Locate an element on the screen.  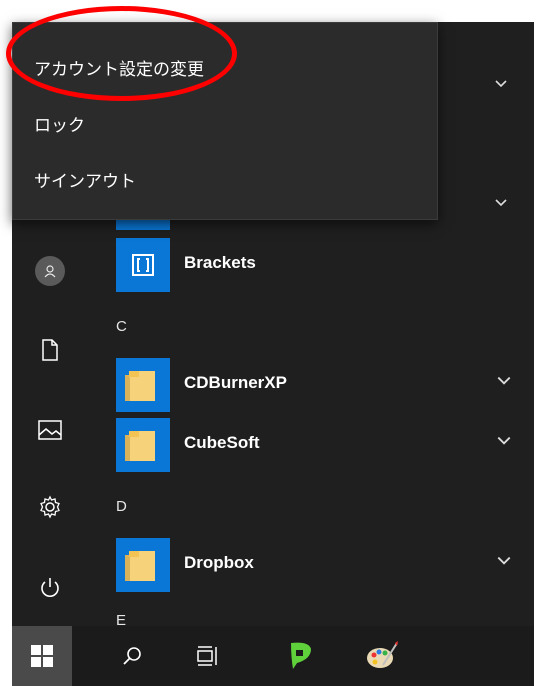
section-letter: C is located at coordinates (121, 326).